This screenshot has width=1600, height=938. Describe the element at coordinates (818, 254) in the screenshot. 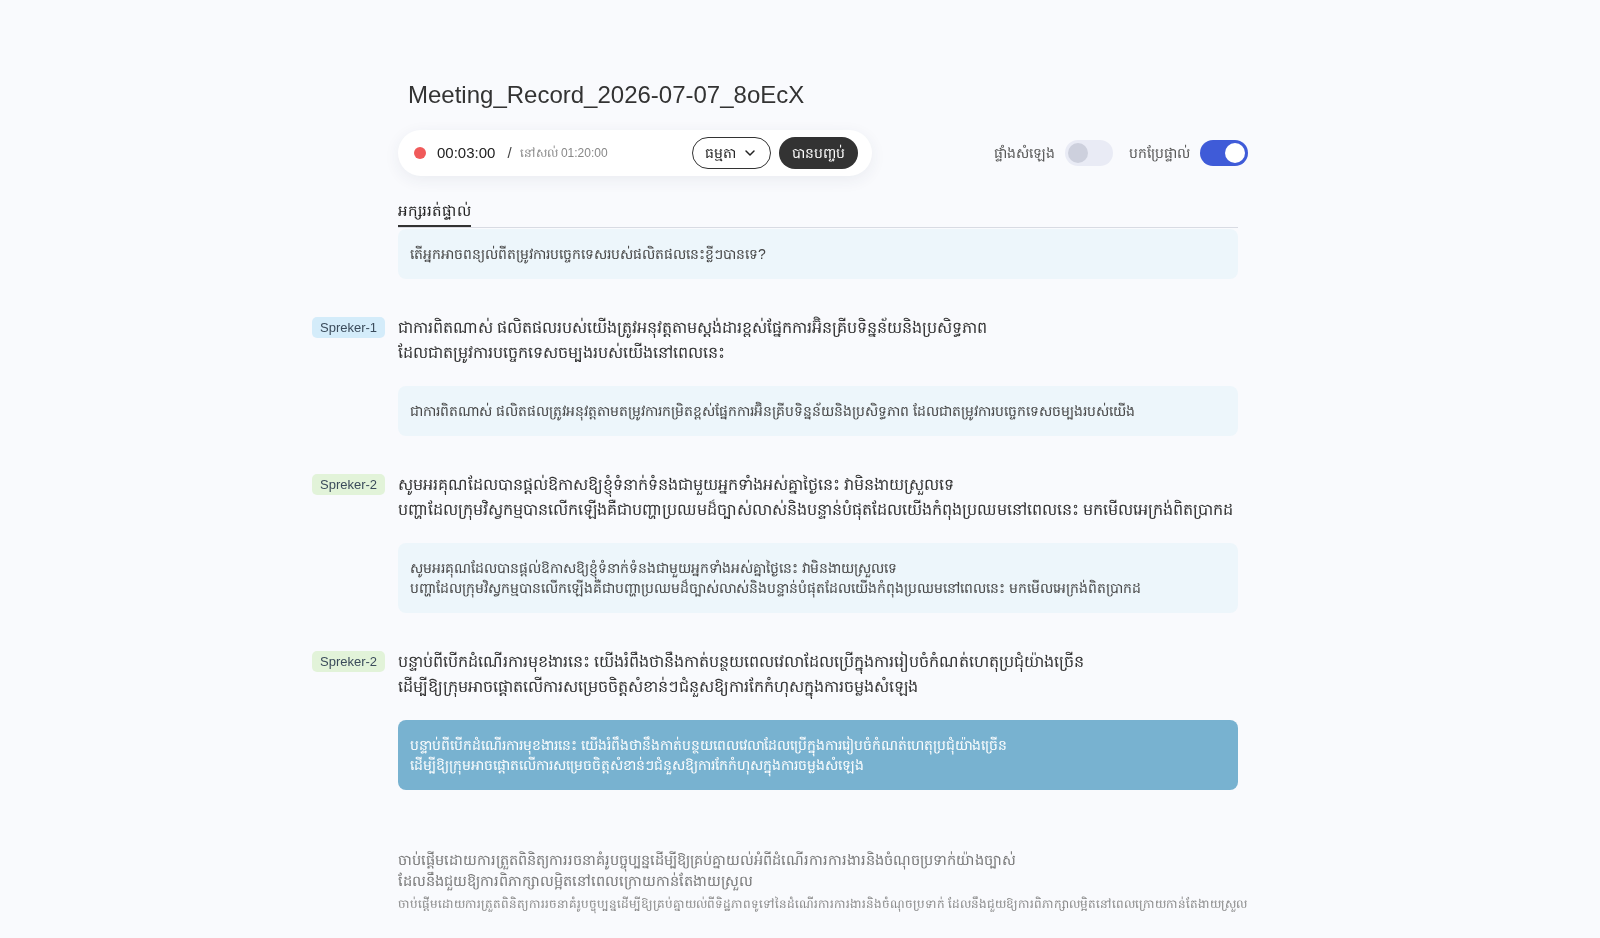

I see `translation-text: តើអ្នកអាចពន្យល់ពីតម្រូវការបច្ចេកទេសរបស់ផលិតផលនេះខ្លីៗបានទេ?` at that location.